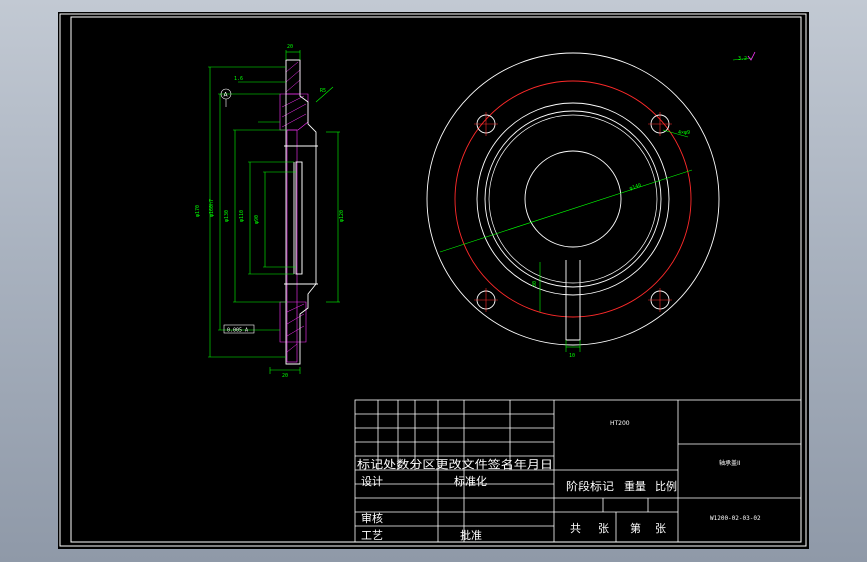 The image size is (867, 562). Describe the element at coordinates (635, 486) in the screenshot. I see `weight-label: 重量` at that location.